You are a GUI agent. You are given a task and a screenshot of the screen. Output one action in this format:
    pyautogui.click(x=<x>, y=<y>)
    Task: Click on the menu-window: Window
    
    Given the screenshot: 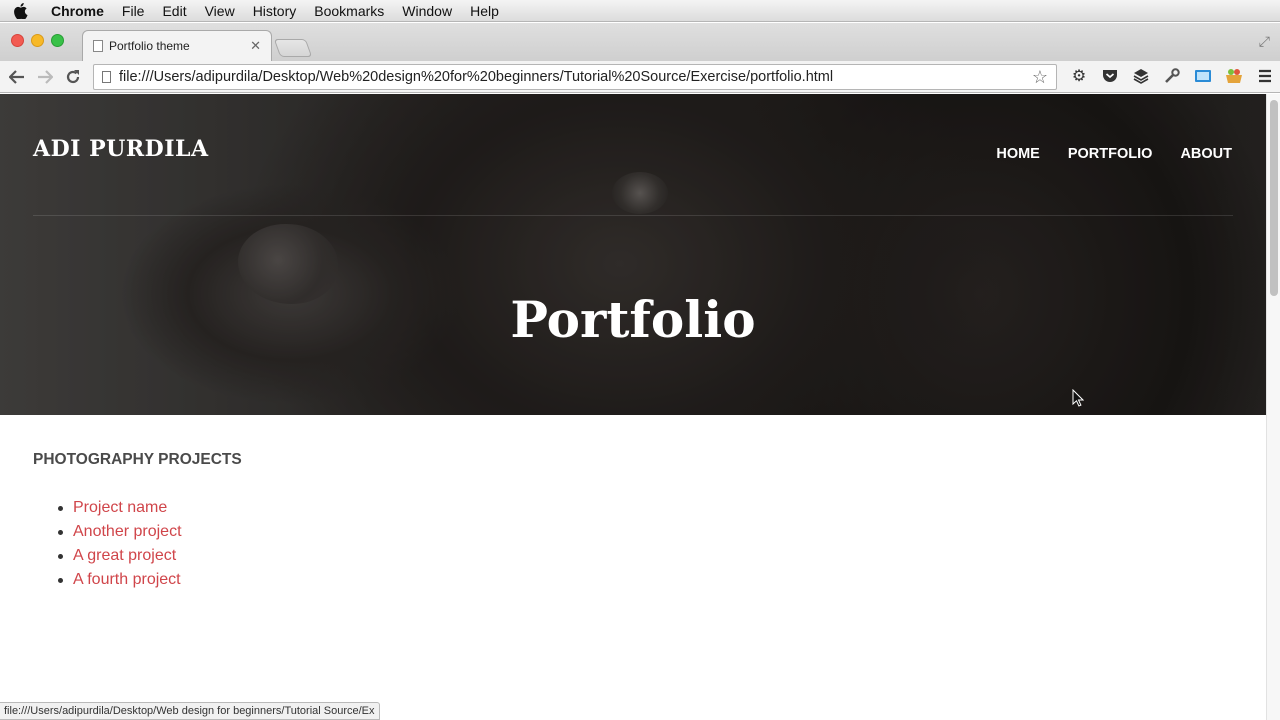 What is the action you would take?
    pyautogui.click(x=427, y=11)
    